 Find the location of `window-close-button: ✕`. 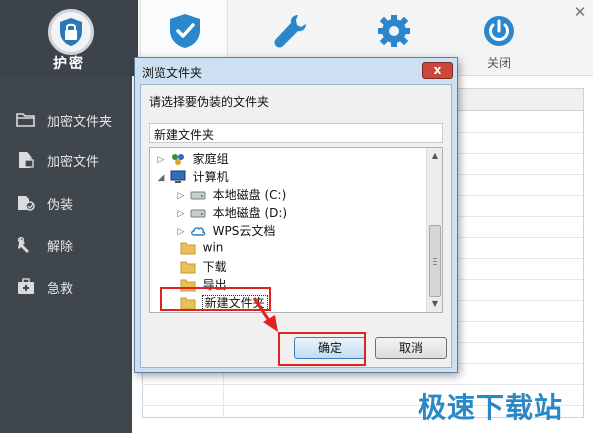

window-close-button: ✕ is located at coordinates (580, 12).